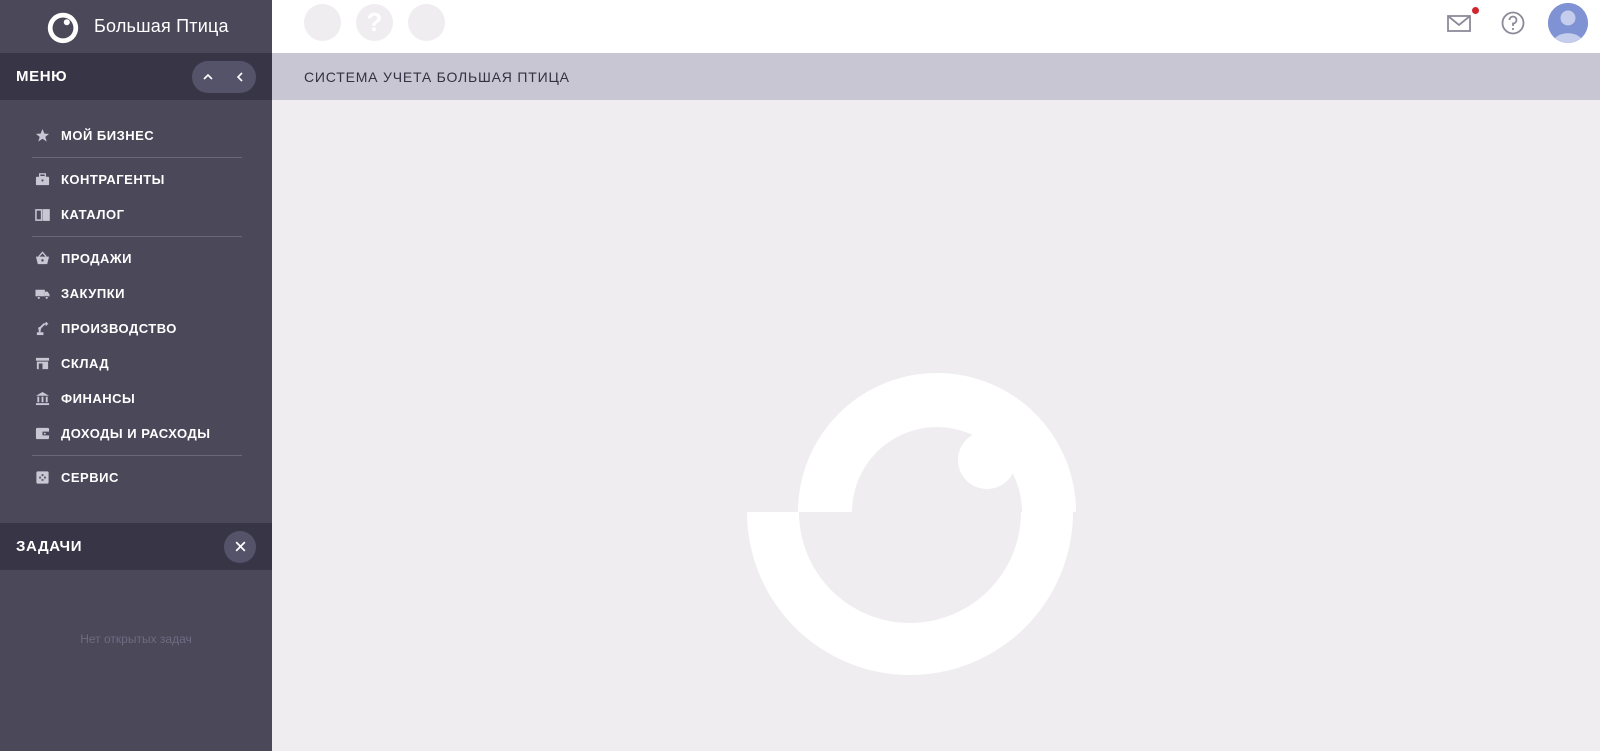  I want to click on bird-logo-icon, so click(63, 27).